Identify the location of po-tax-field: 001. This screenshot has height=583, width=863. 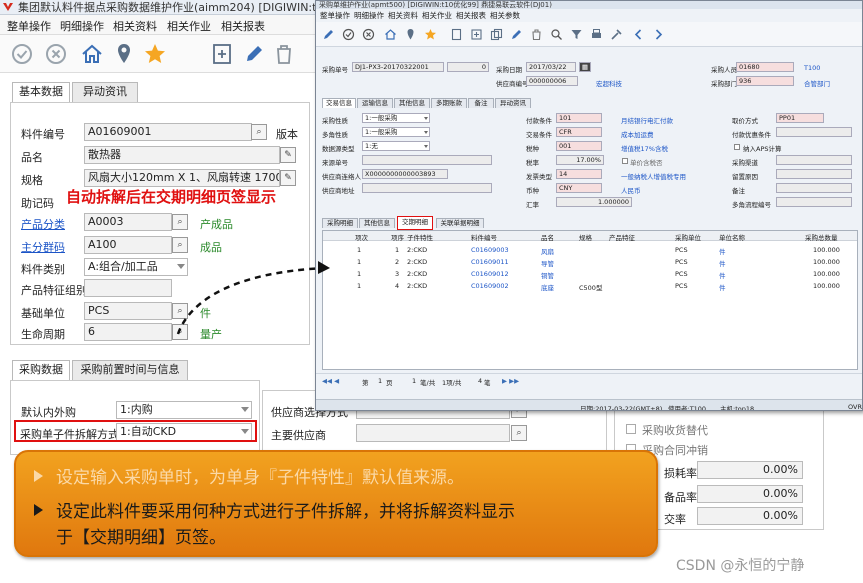
(579, 146).